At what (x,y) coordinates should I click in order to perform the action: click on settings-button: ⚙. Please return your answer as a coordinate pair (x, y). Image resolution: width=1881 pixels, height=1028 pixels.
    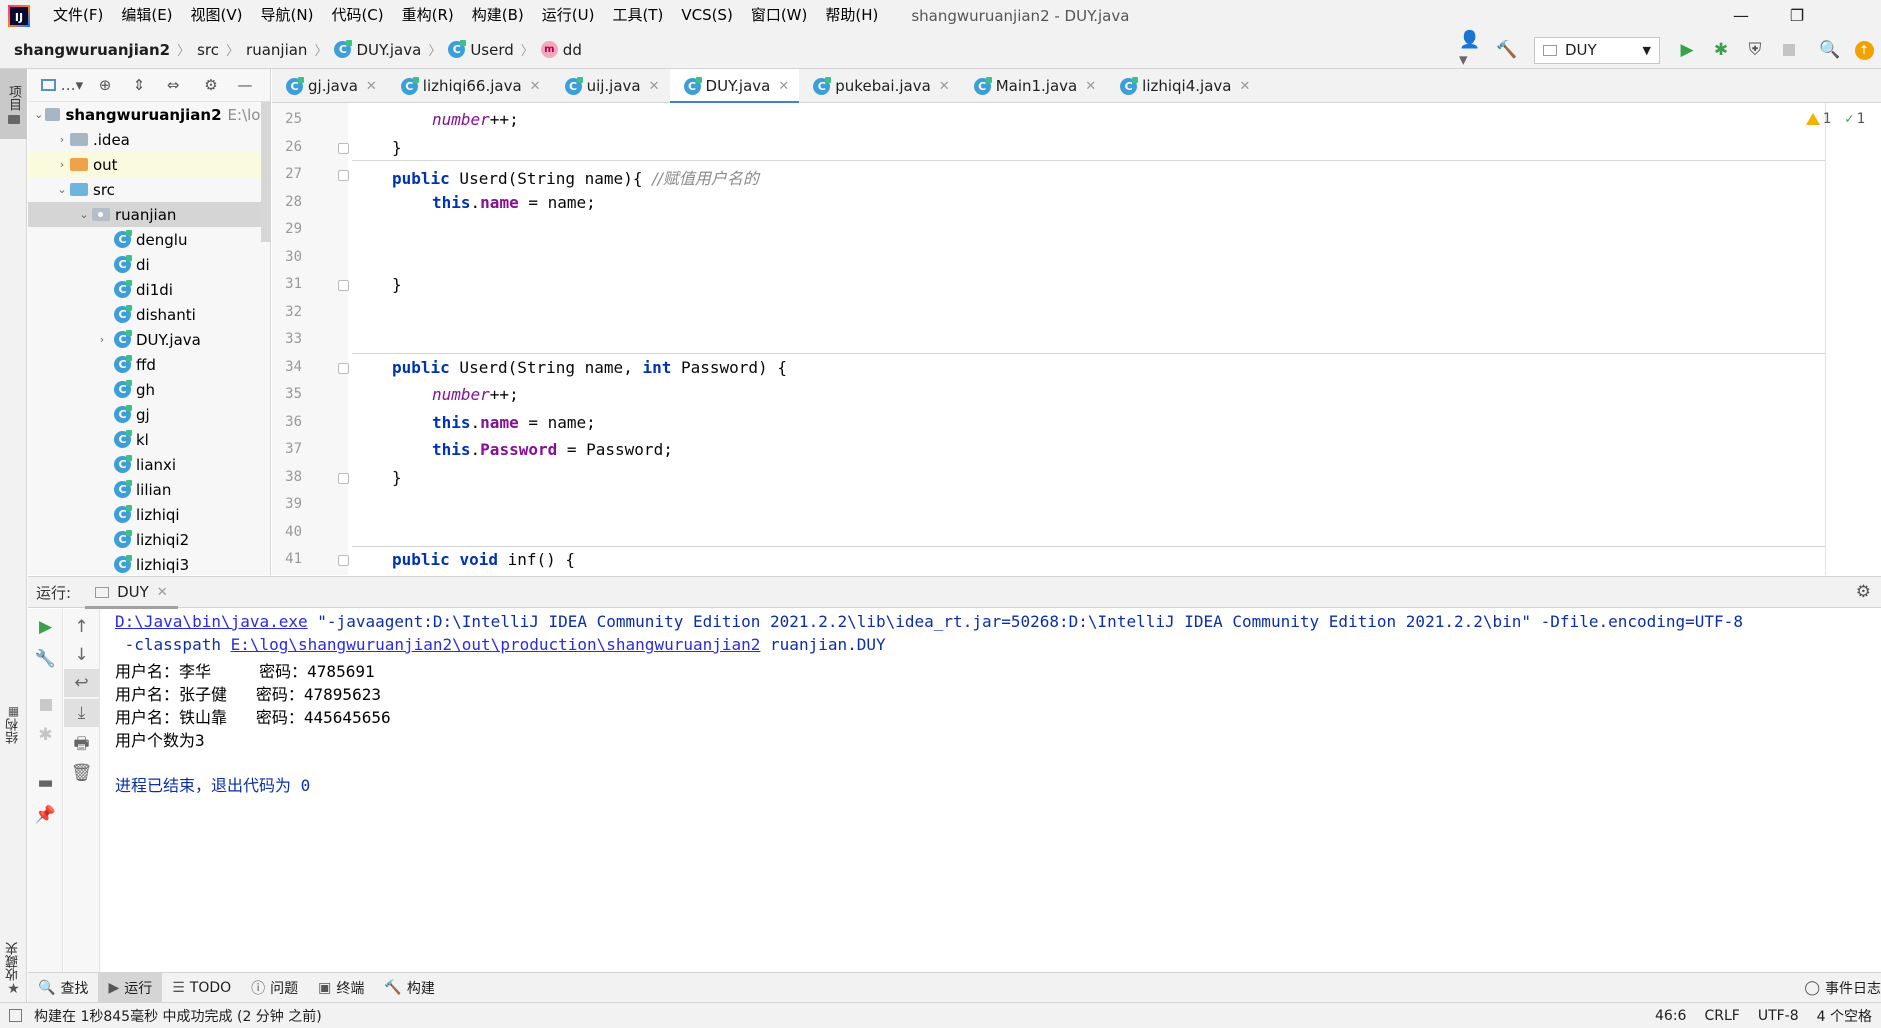
    Looking at the image, I should click on (211, 85).